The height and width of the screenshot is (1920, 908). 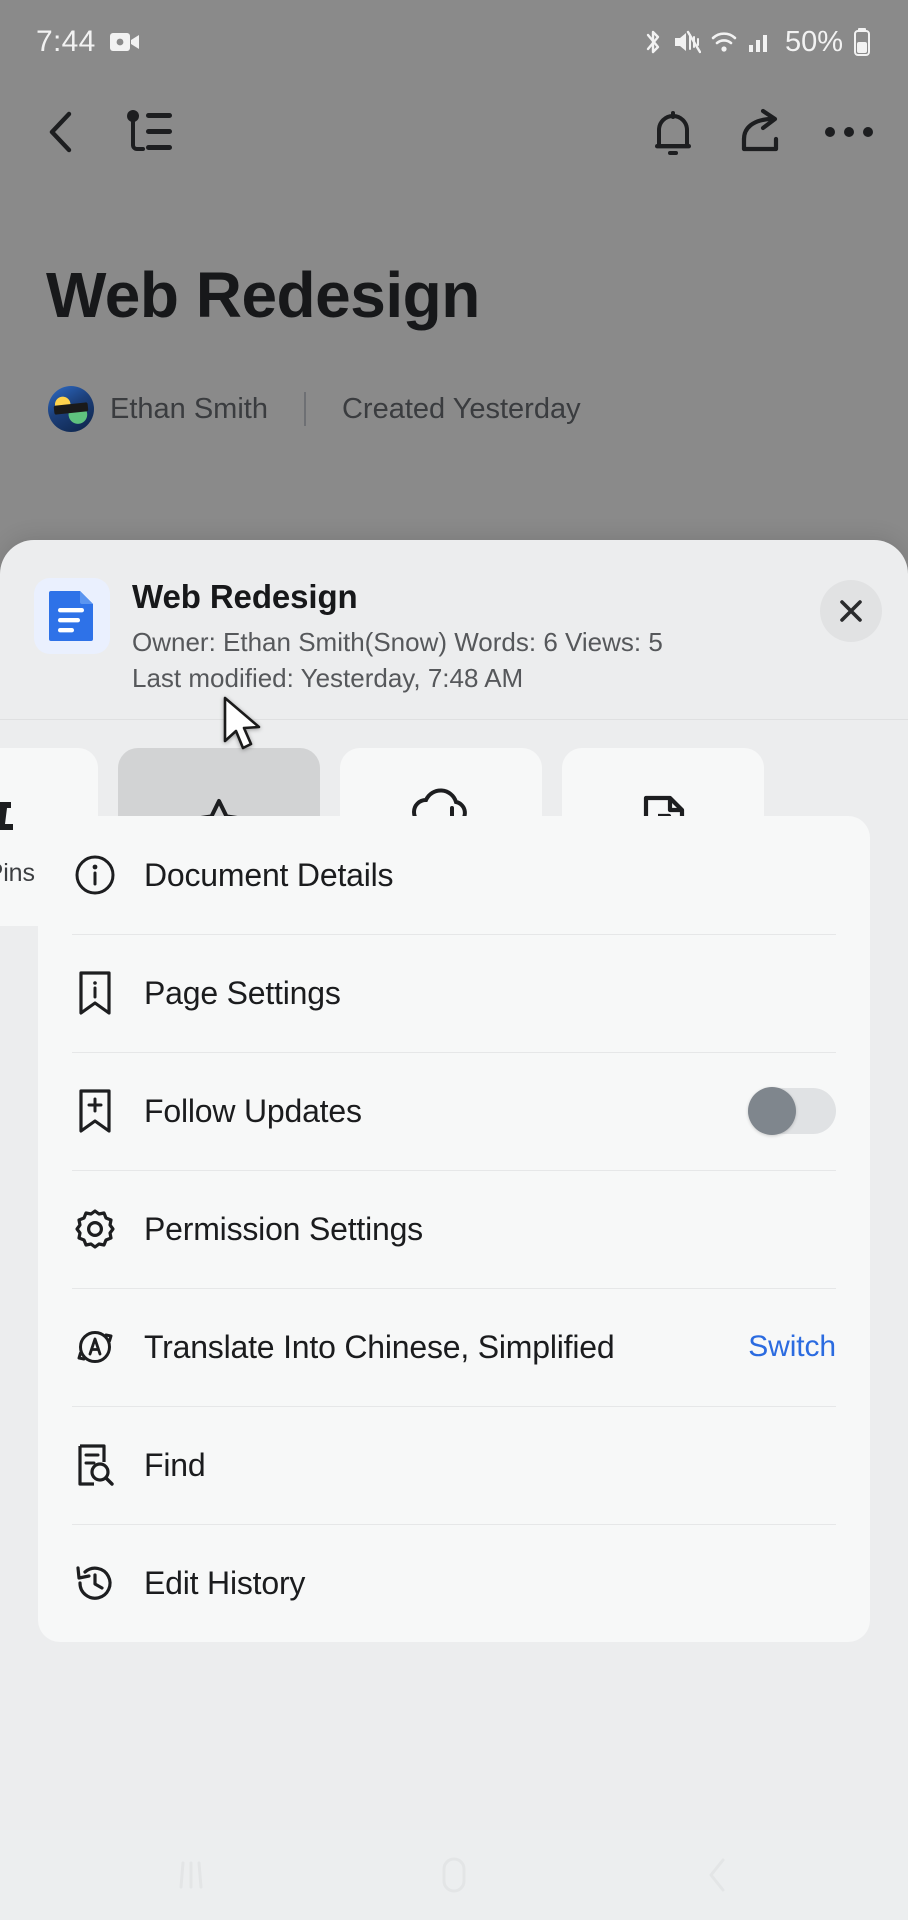 I want to click on page-title: Web Redesign, so click(x=263, y=295).